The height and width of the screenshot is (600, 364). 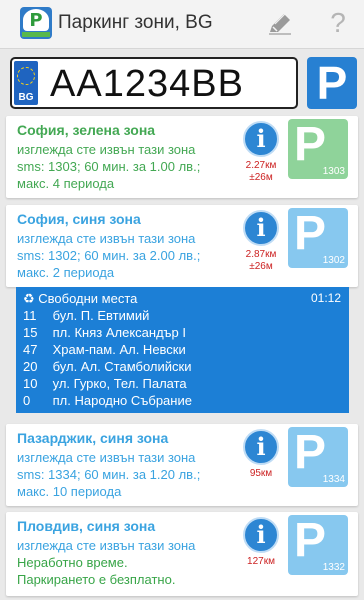 I want to click on parking-app-icon: P, so click(x=36, y=23).